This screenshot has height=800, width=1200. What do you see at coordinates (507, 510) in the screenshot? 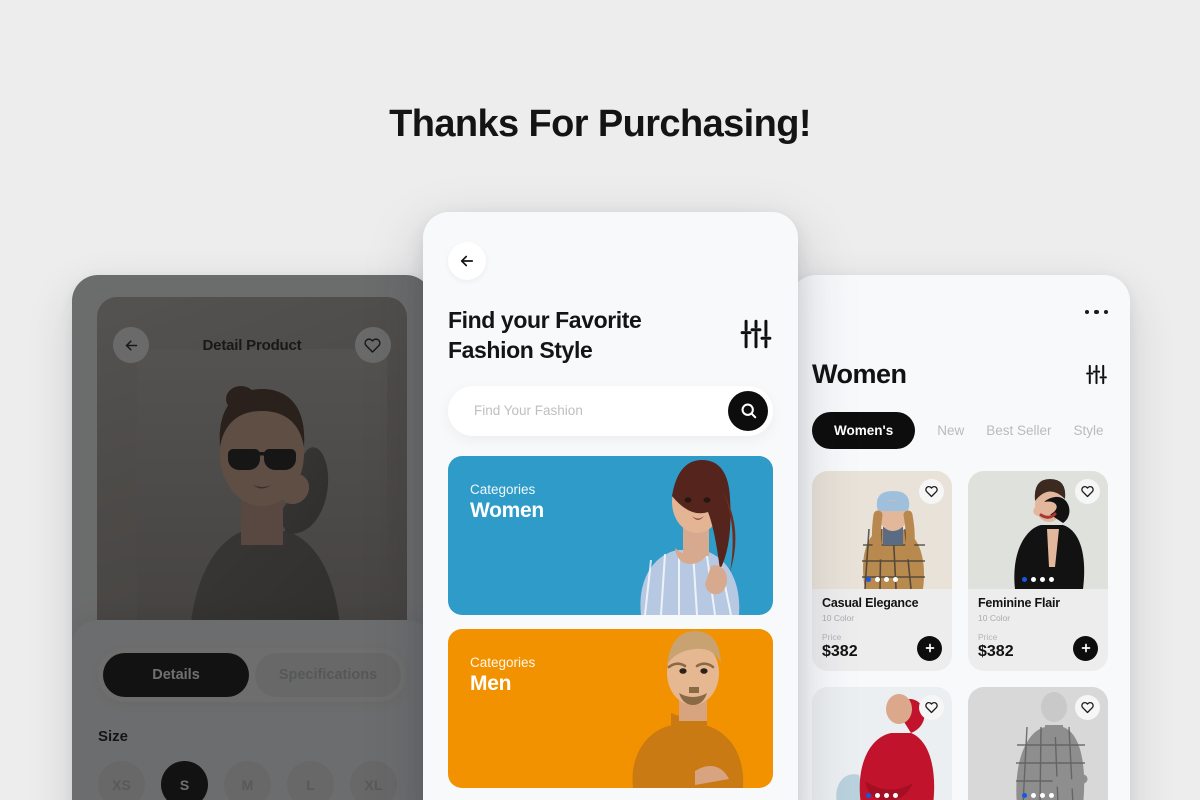
I see `category-title: Women` at bounding box center [507, 510].